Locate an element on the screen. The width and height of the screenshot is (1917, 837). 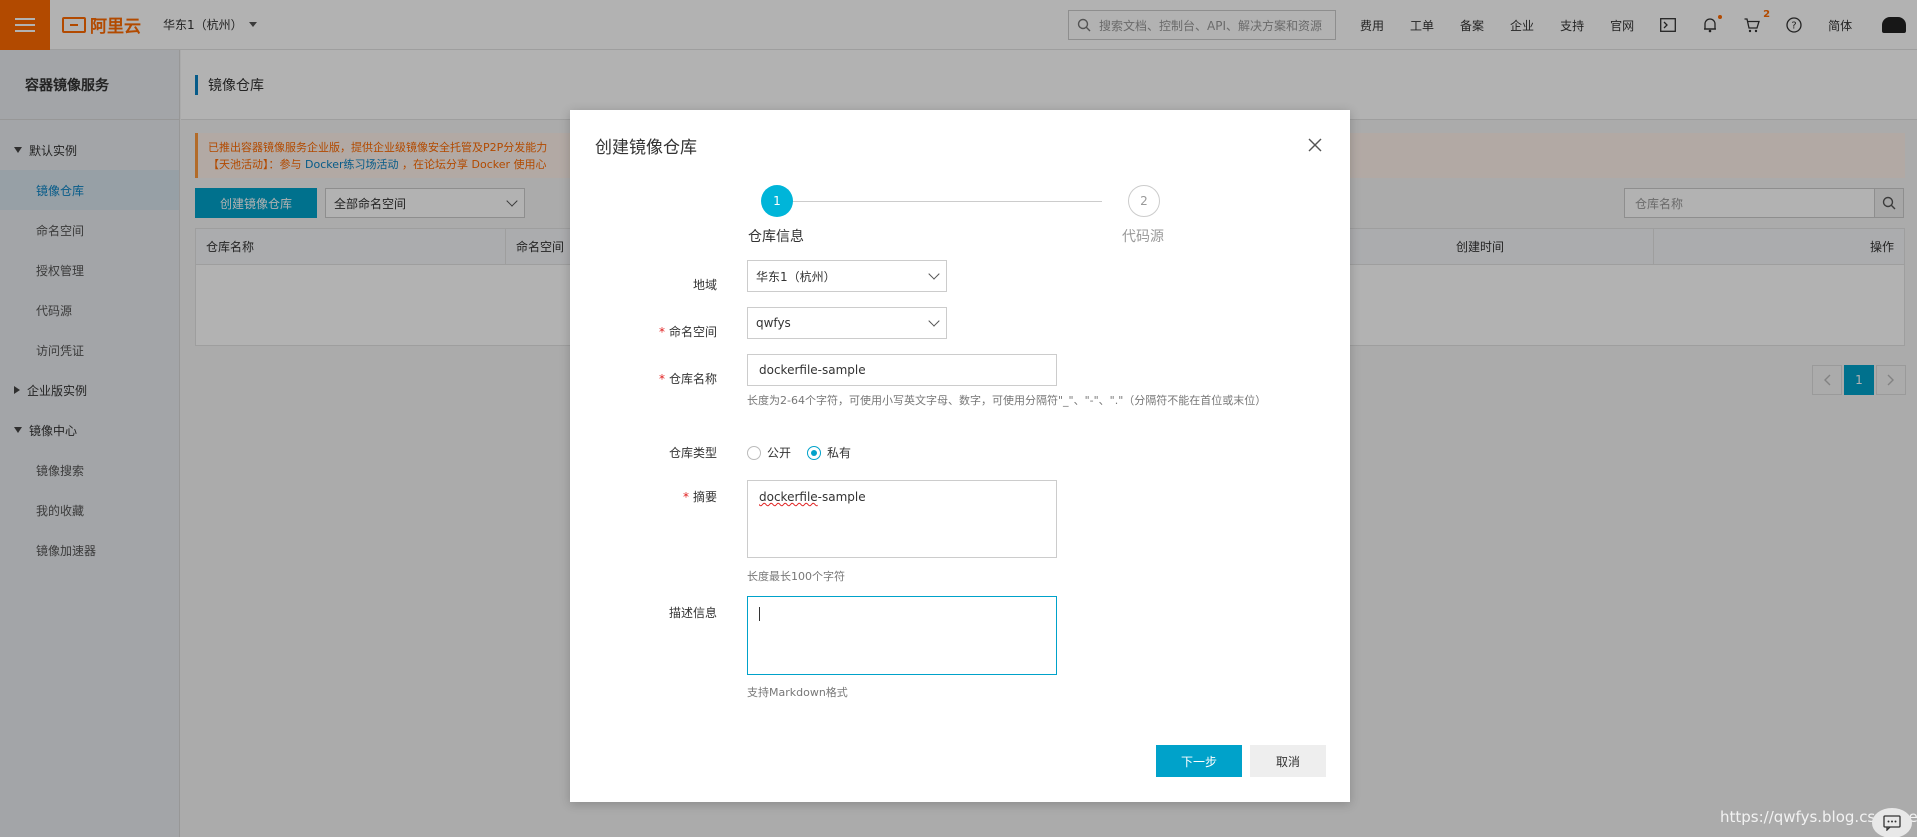
step-2-indicator: 2 is located at coordinates (1144, 201).